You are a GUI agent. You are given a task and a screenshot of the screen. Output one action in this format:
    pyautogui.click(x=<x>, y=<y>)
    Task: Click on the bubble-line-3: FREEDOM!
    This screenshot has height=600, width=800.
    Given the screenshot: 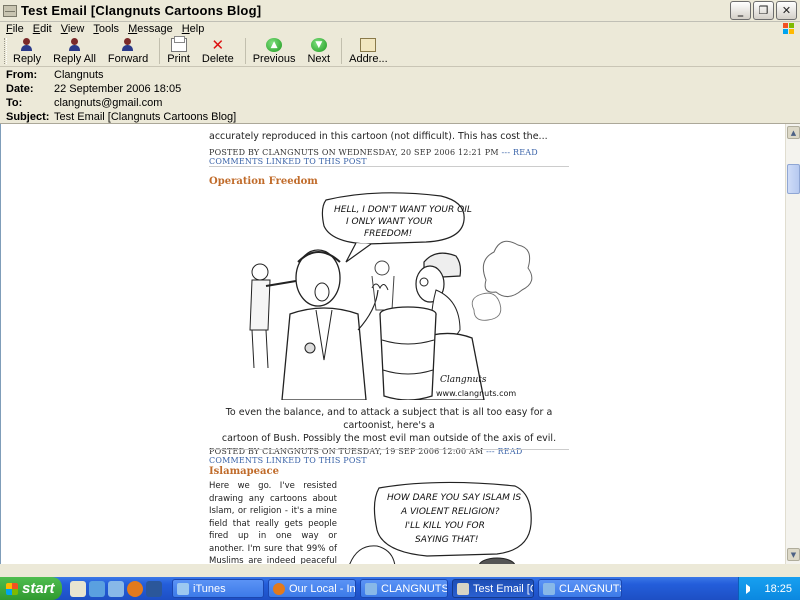 What is the action you would take?
    pyautogui.click(x=388, y=234)
    